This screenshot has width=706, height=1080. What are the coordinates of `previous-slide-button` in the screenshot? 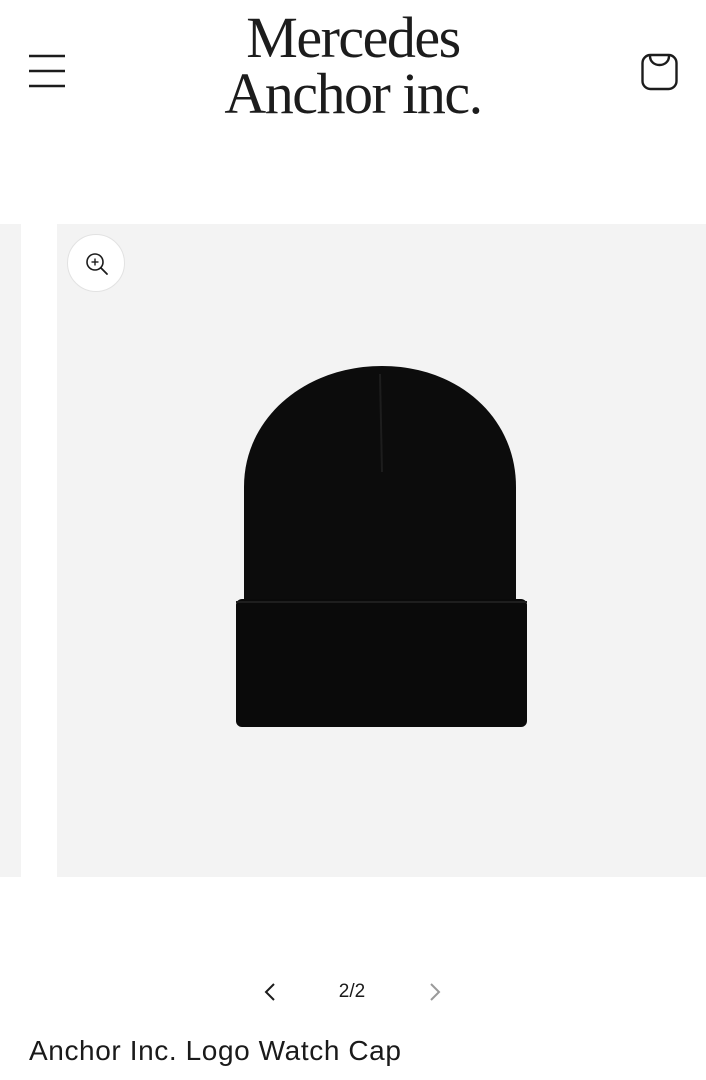 It's located at (270, 992).